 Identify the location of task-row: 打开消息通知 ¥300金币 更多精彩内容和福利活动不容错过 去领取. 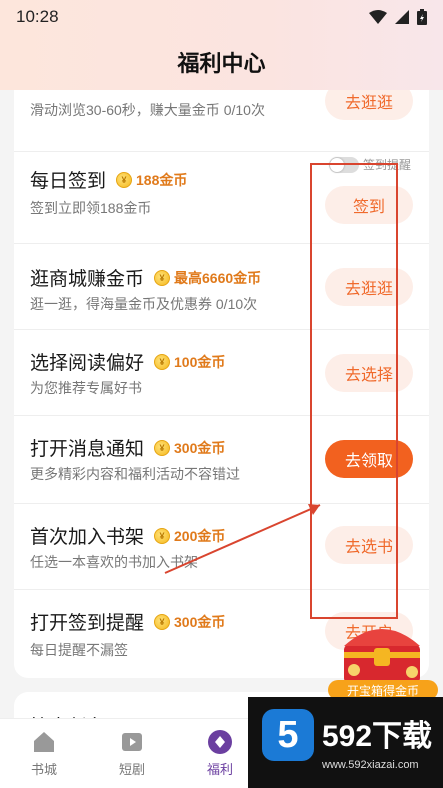
(221, 460).